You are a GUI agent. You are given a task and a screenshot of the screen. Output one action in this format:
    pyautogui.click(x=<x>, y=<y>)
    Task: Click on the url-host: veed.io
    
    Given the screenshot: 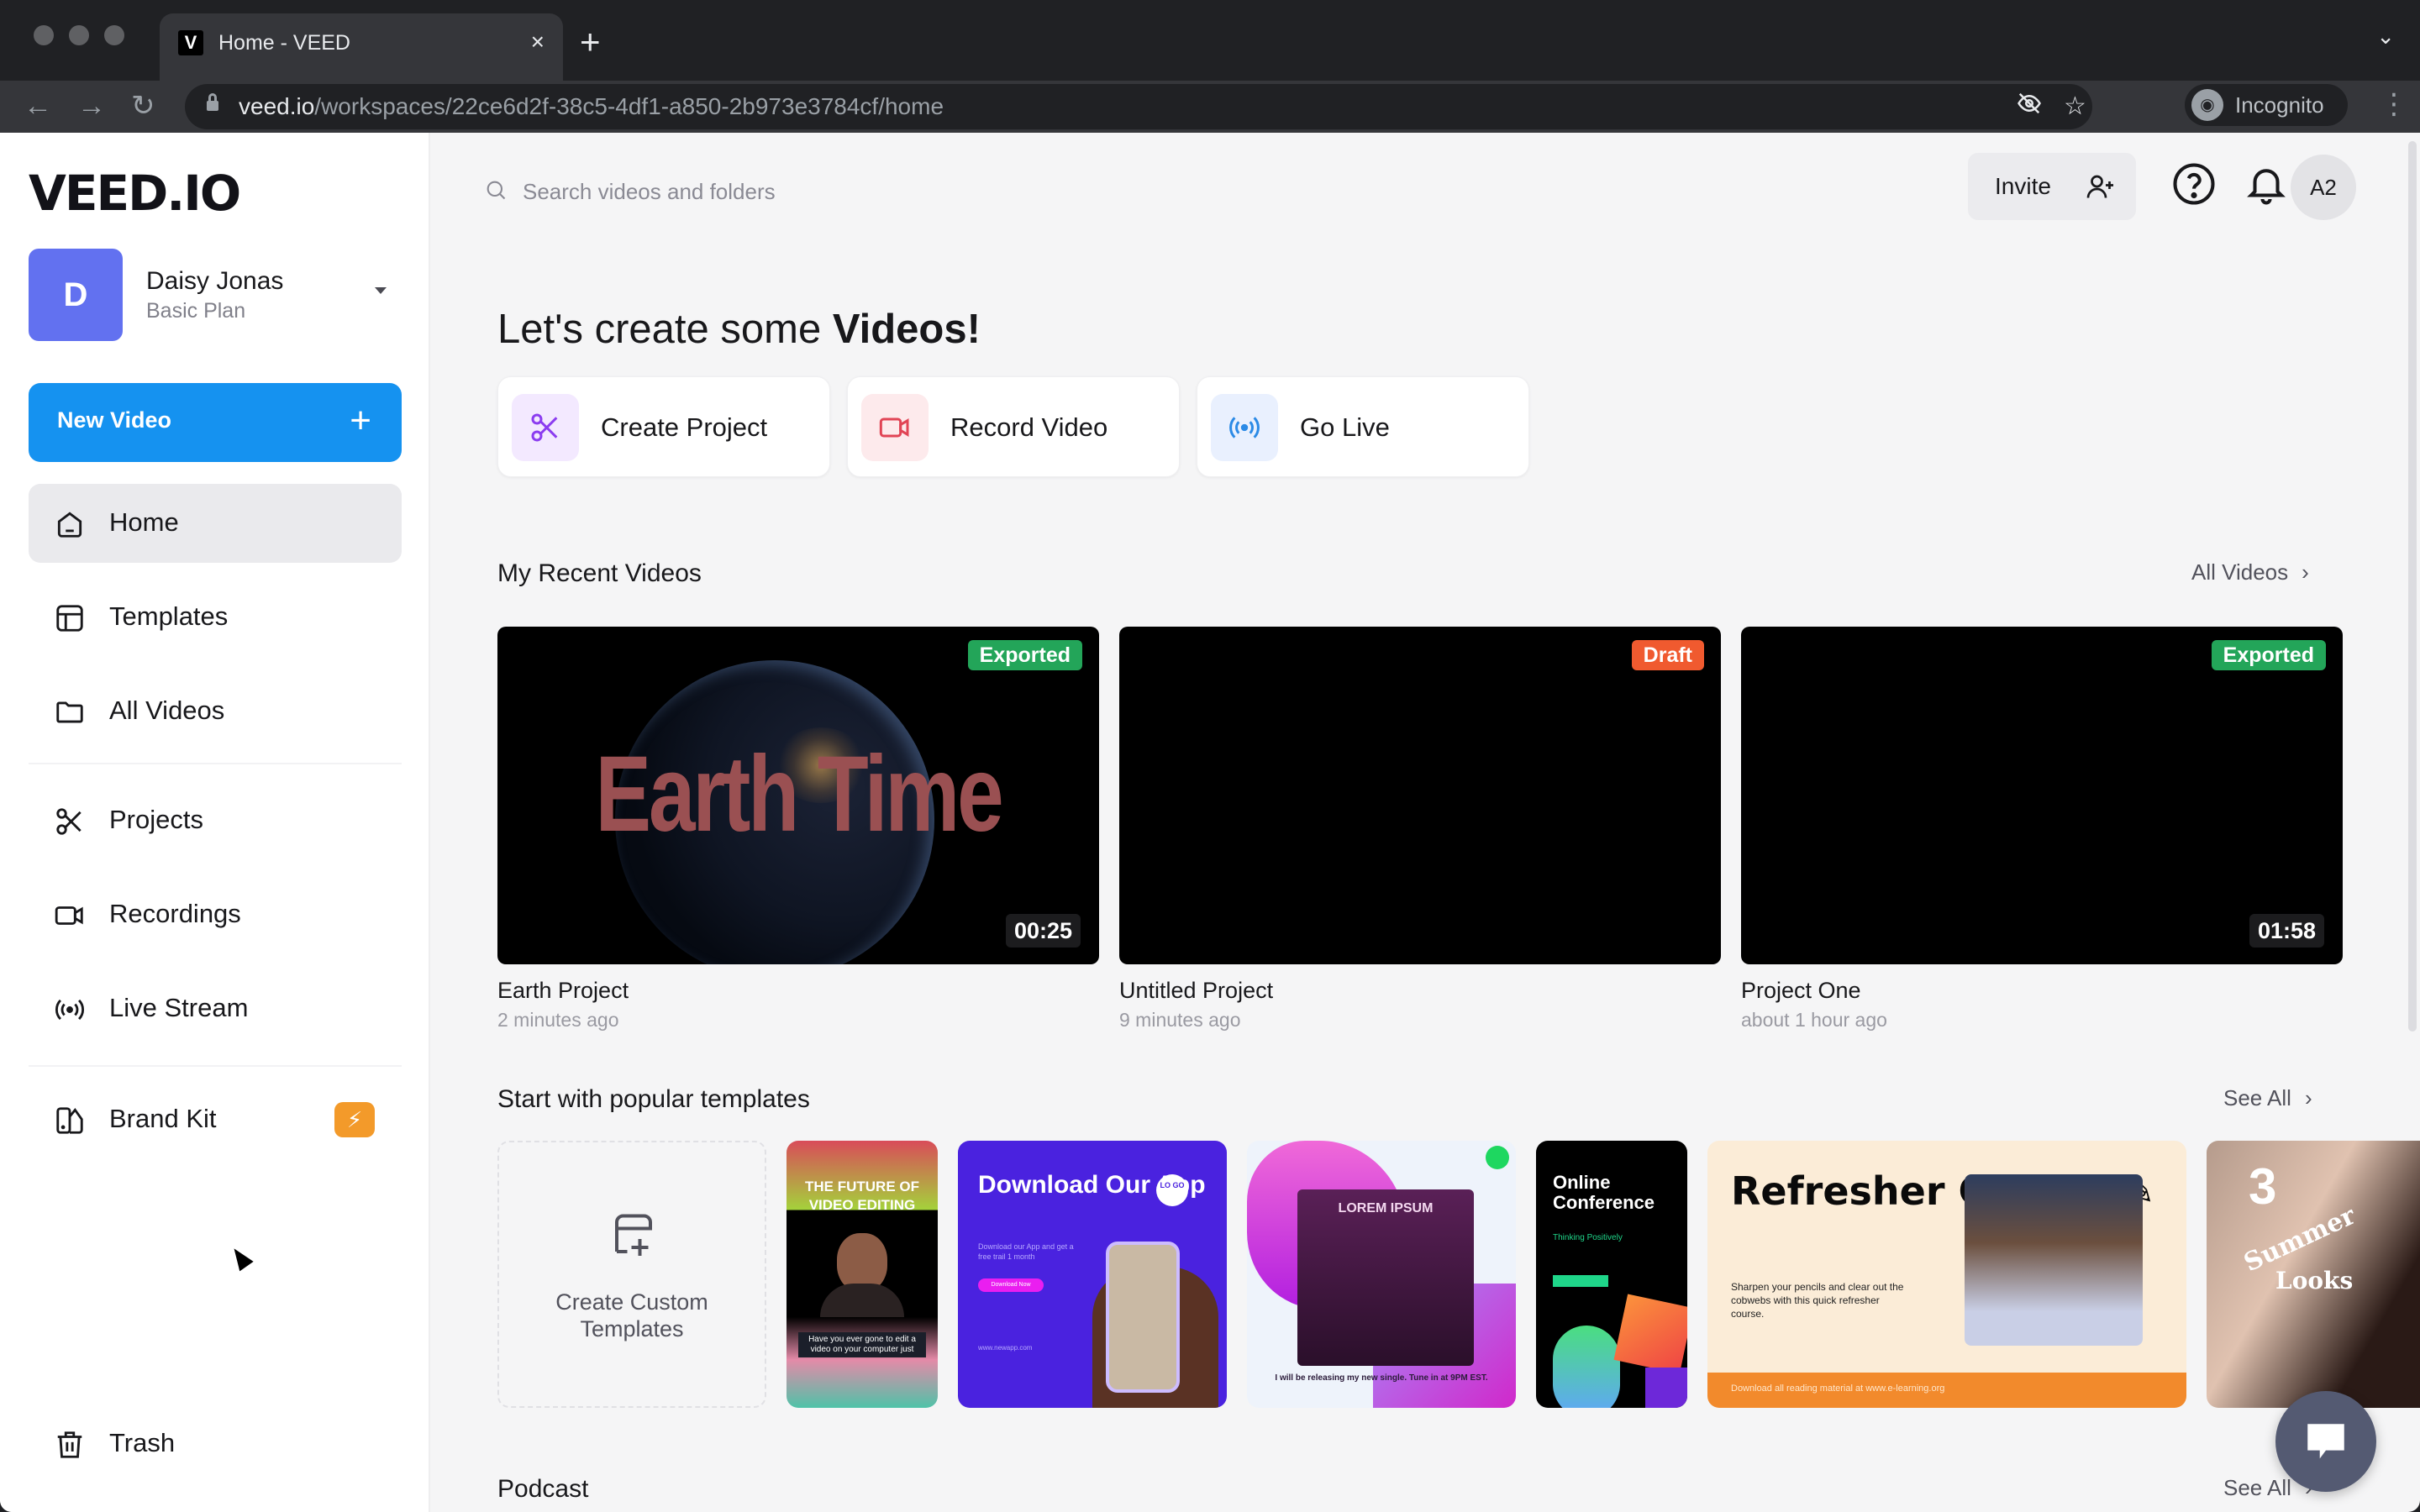 What is the action you would take?
    pyautogui.click(x=277, y=106)
    